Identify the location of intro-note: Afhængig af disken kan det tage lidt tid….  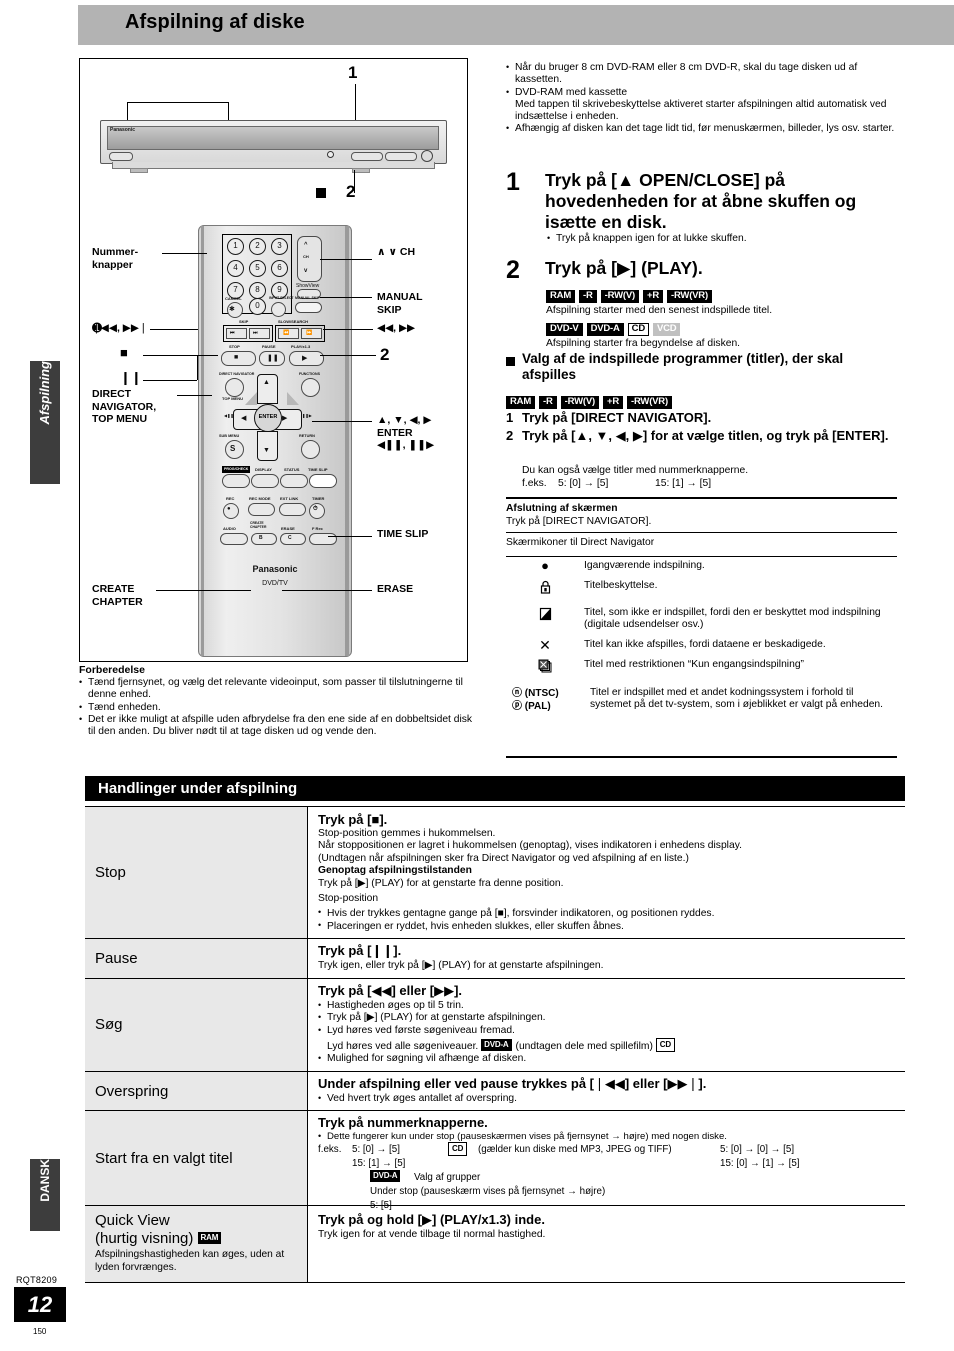
(701, 128).